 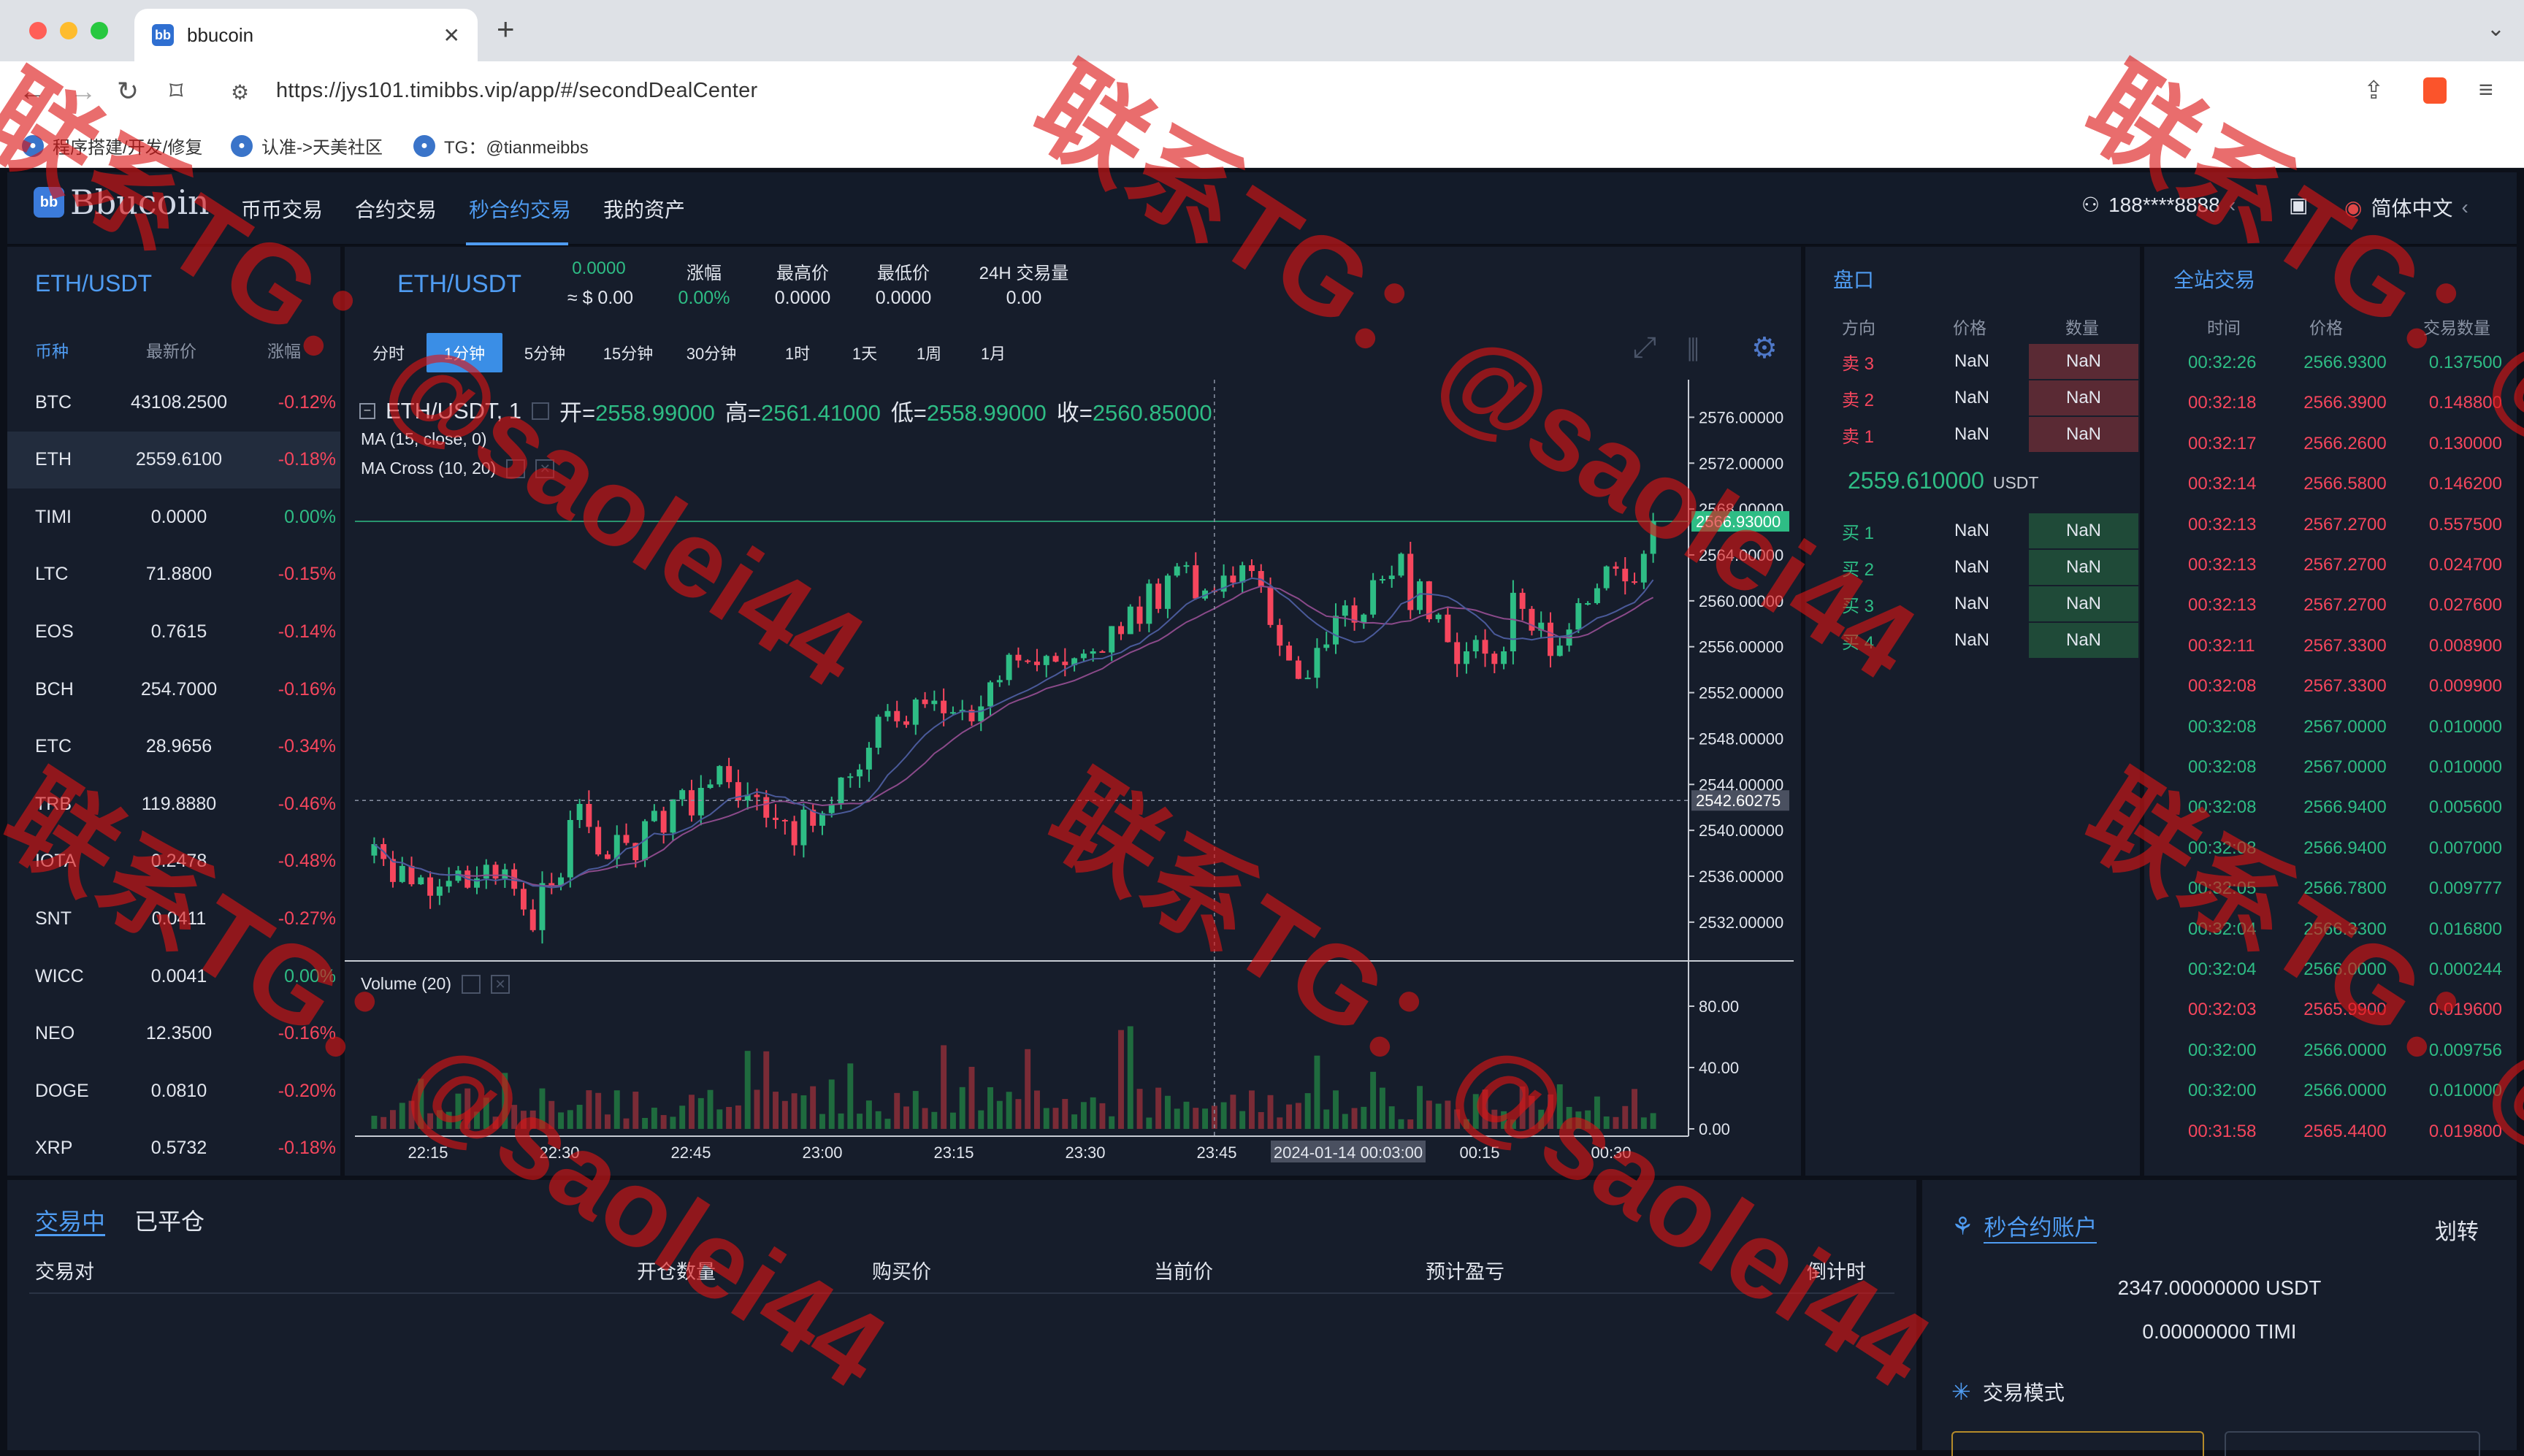 I want to click on market-row: TIMI 0.0000 0.00%, so click(x=173, y=516).